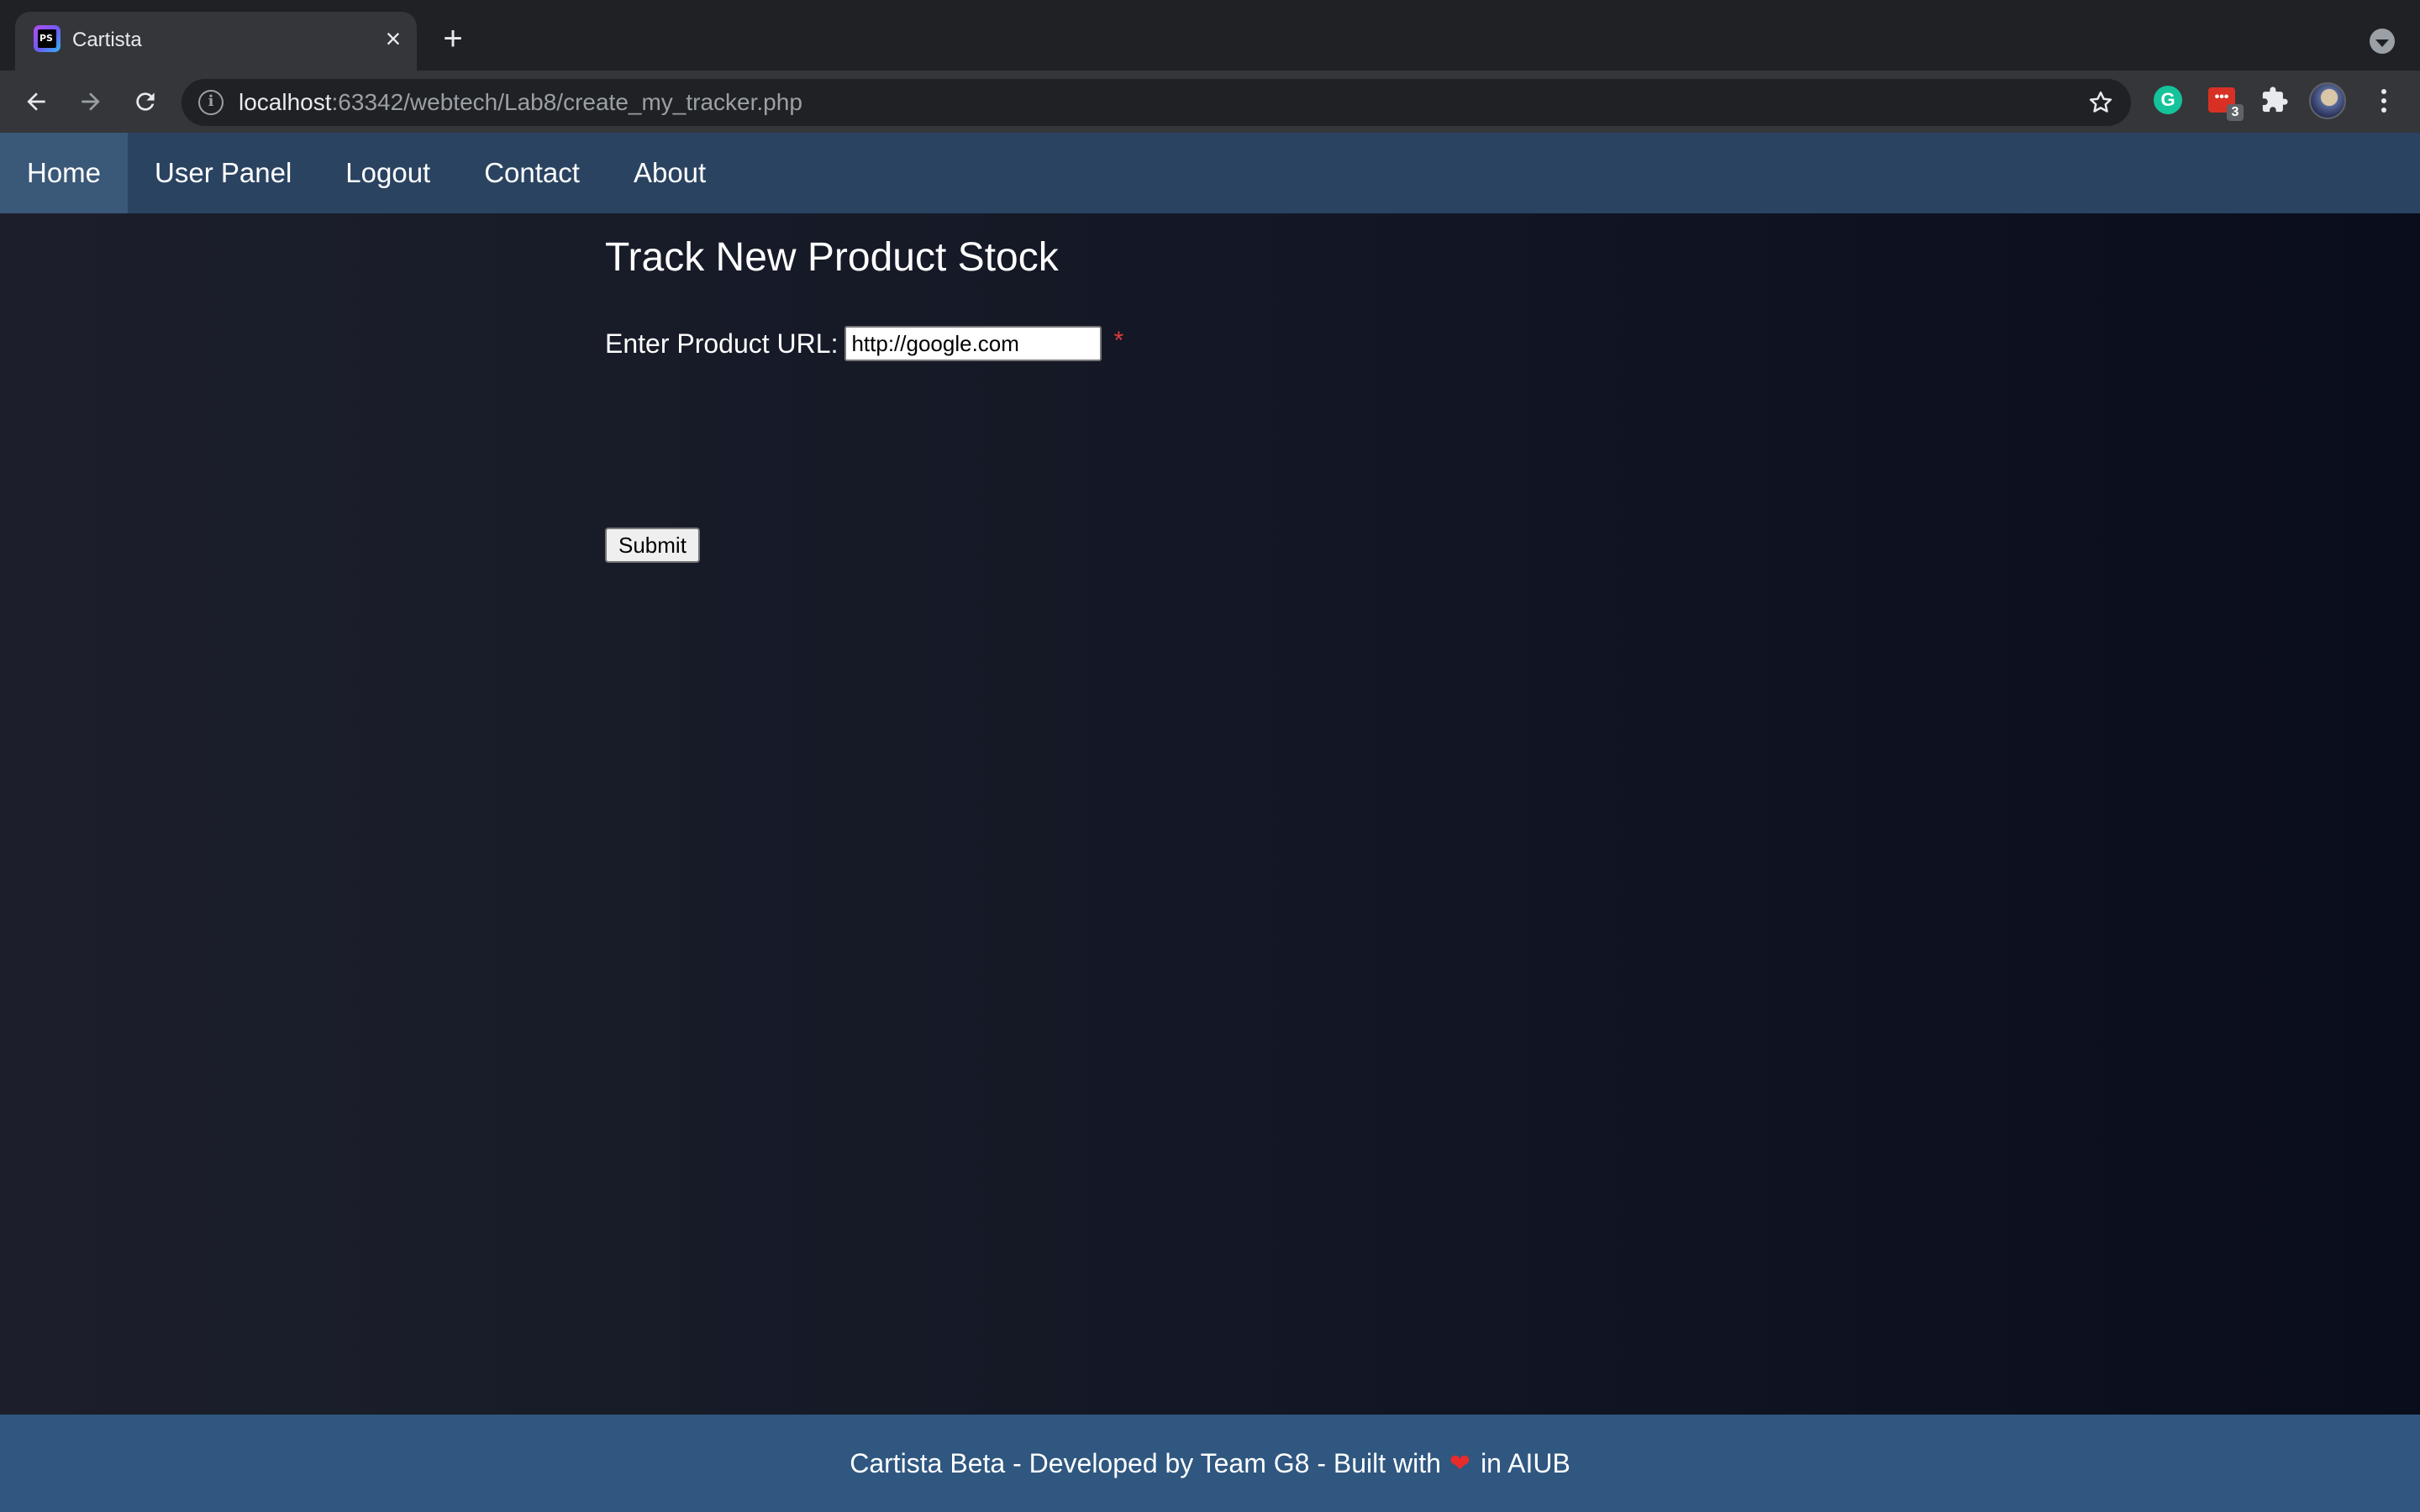 This screenshot has height=1512, width=2420. I want to click on url-label: Enter Product URL:, so click(722, 343).